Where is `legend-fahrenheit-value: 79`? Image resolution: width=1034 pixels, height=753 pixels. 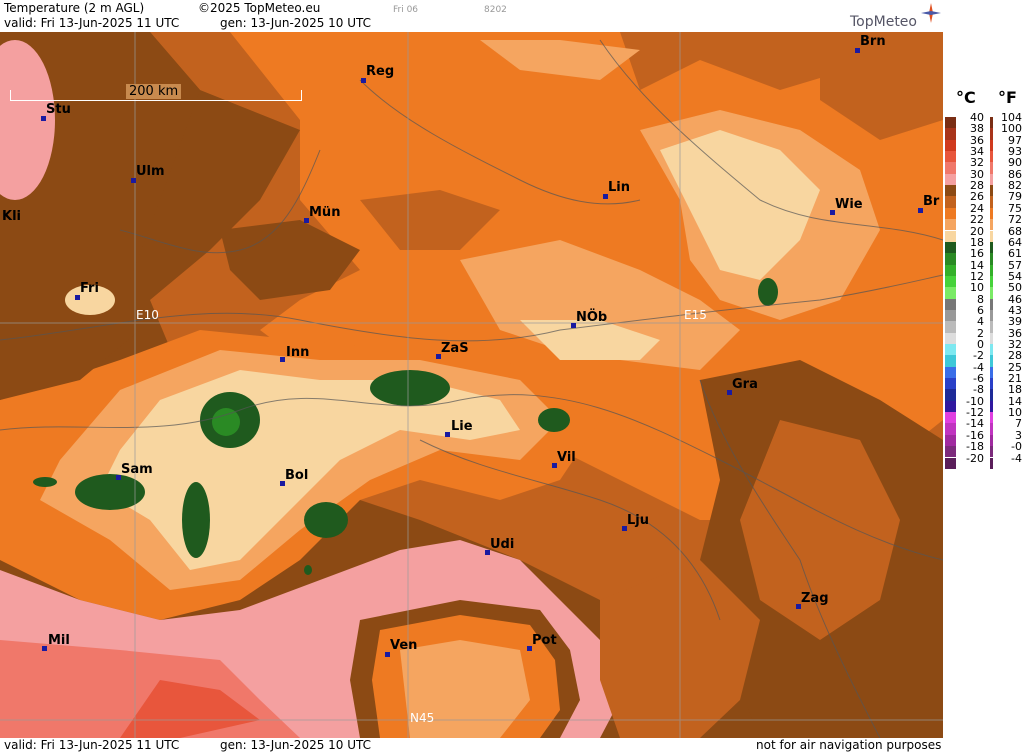
legend-fahrenheit-value: 79 is located at coordinates (1015, 197).